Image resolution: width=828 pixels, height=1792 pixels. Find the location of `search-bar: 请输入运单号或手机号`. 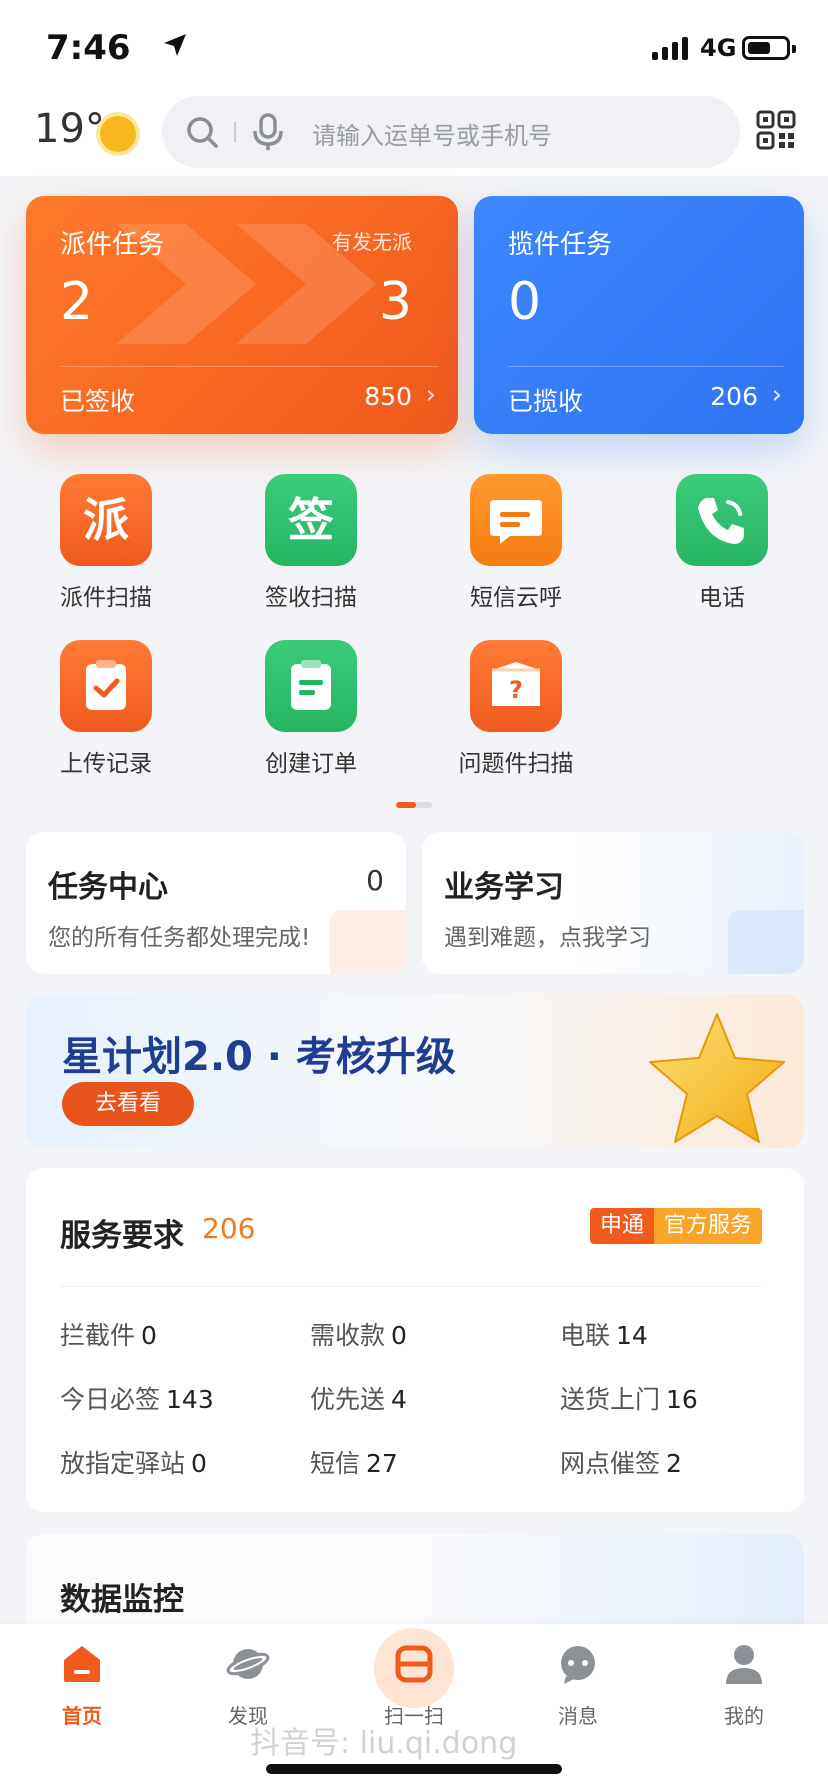

search-bar: 请输入运单号或手机号 is located at coordinates (451, 132).